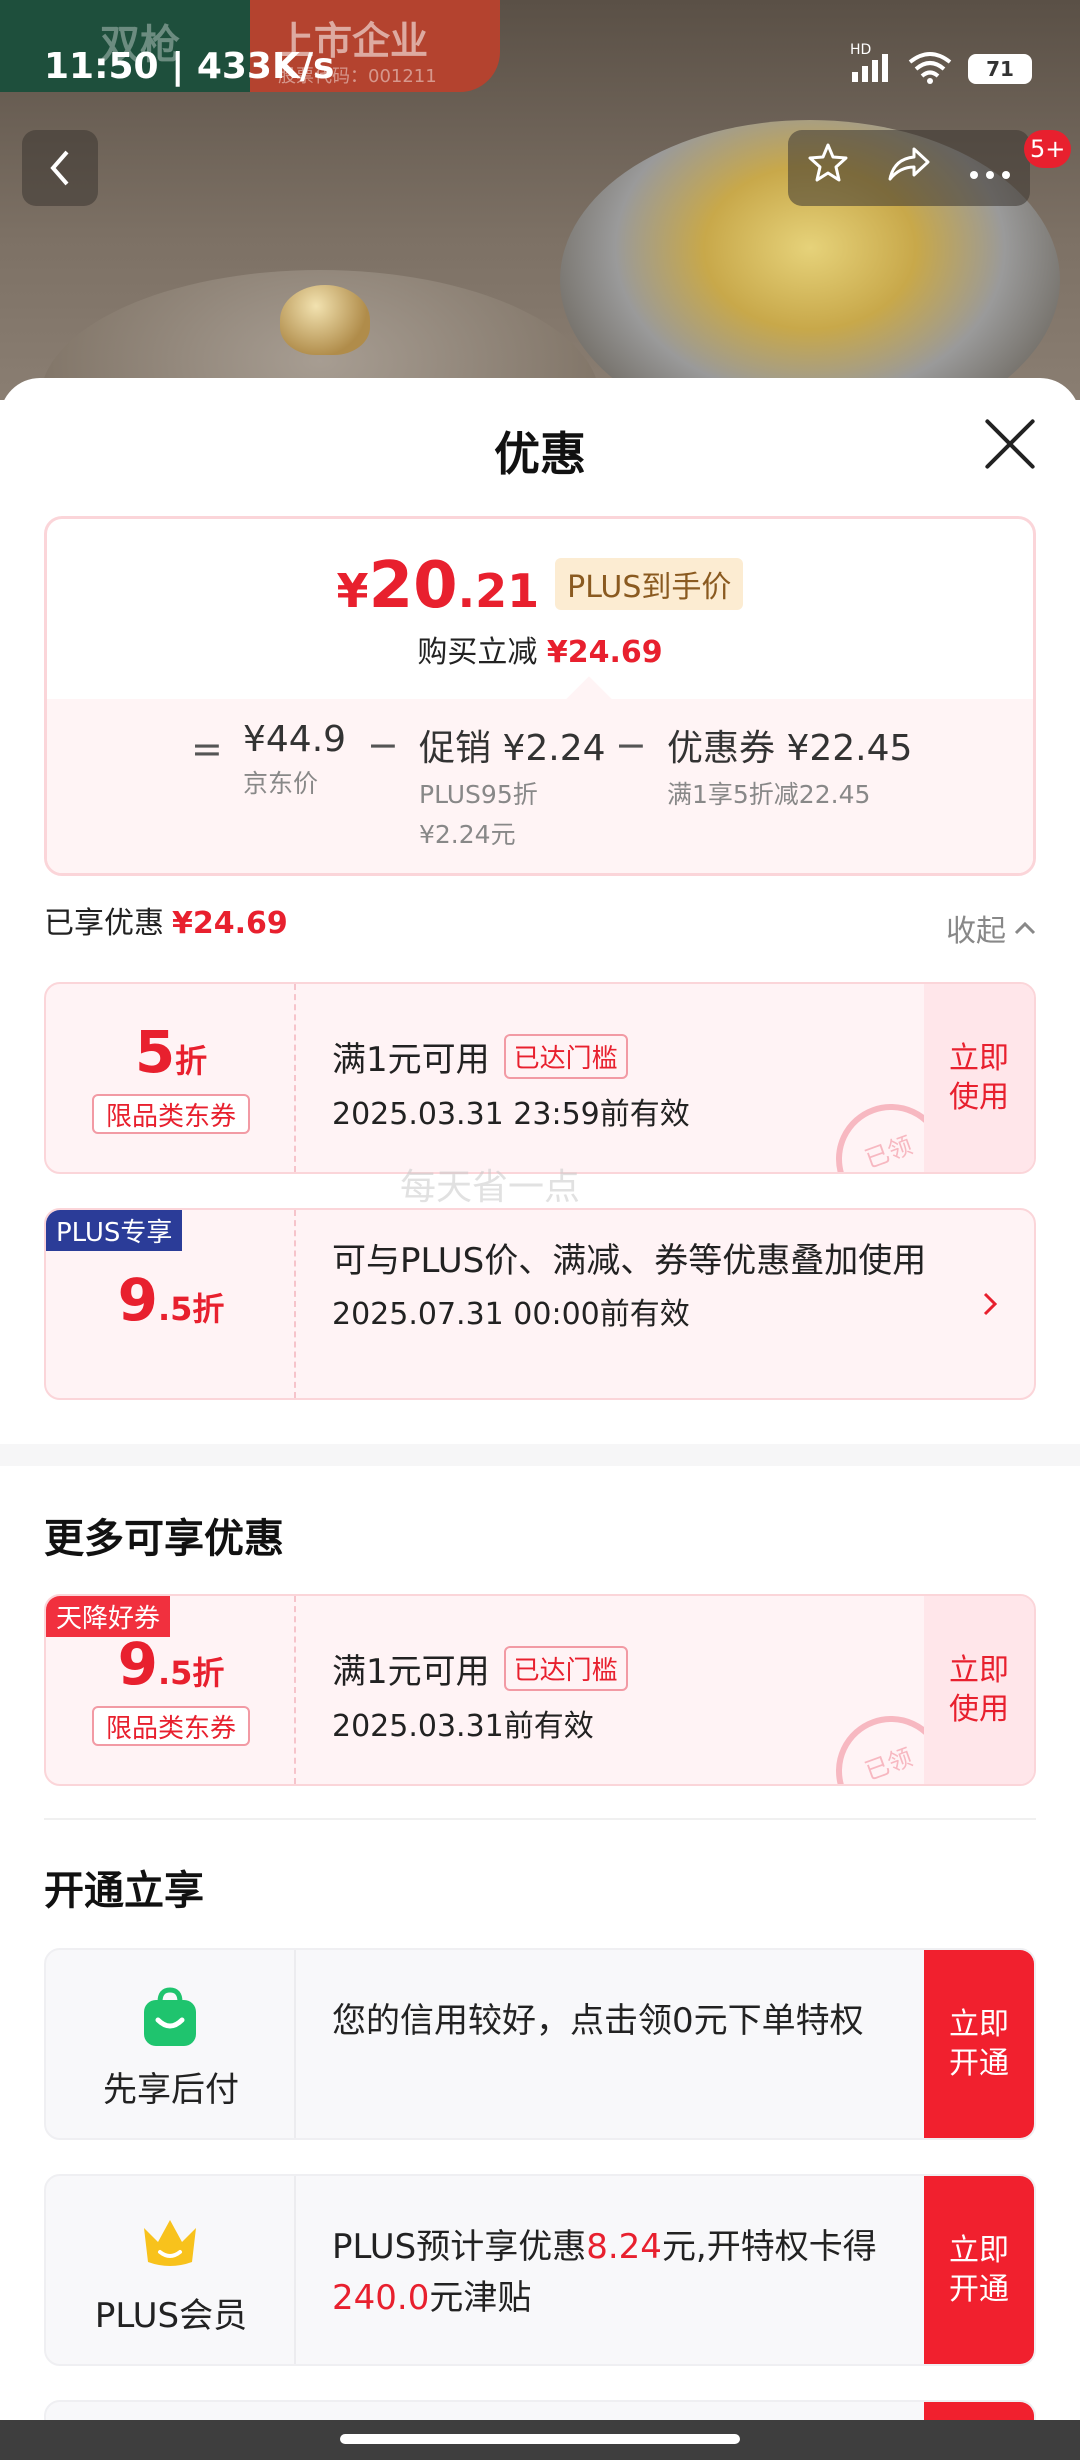 The height and width of the screenshot is (2460, 1080). What do you see at coordinates (477, 652) in the screenshot?
I see `save-label: 购买立减` at bounding box center [477, 652].